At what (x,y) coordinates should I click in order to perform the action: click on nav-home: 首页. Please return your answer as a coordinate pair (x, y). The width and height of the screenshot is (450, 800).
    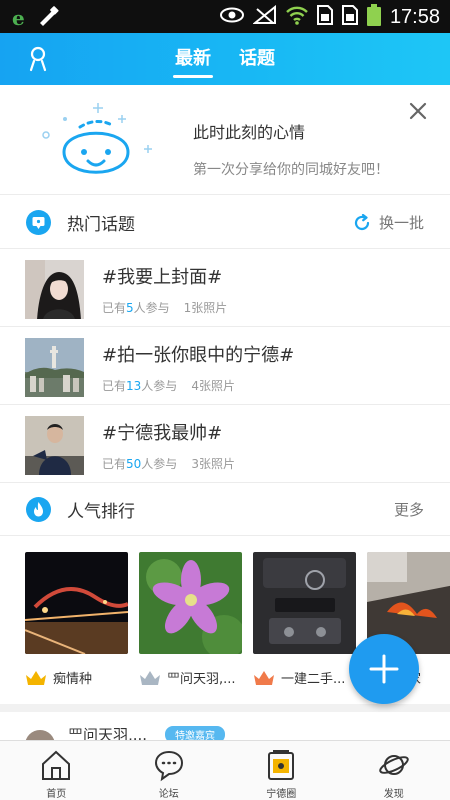
    Looking at the image, I should click on (56, 770).